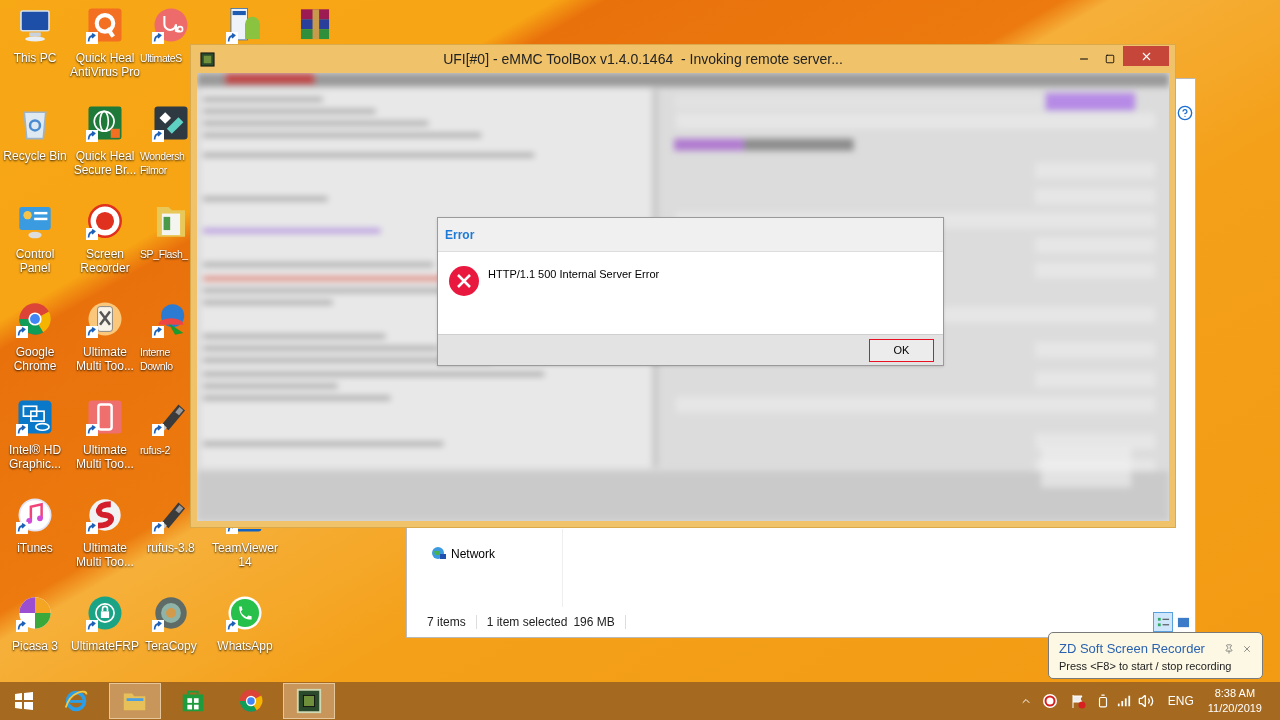 This screenshot has height=720, width=1280. Describe the element at coordinates (1132, 649) in the screenshot. I see `notification-title: ZD Soft Screen Recorder` at that location.